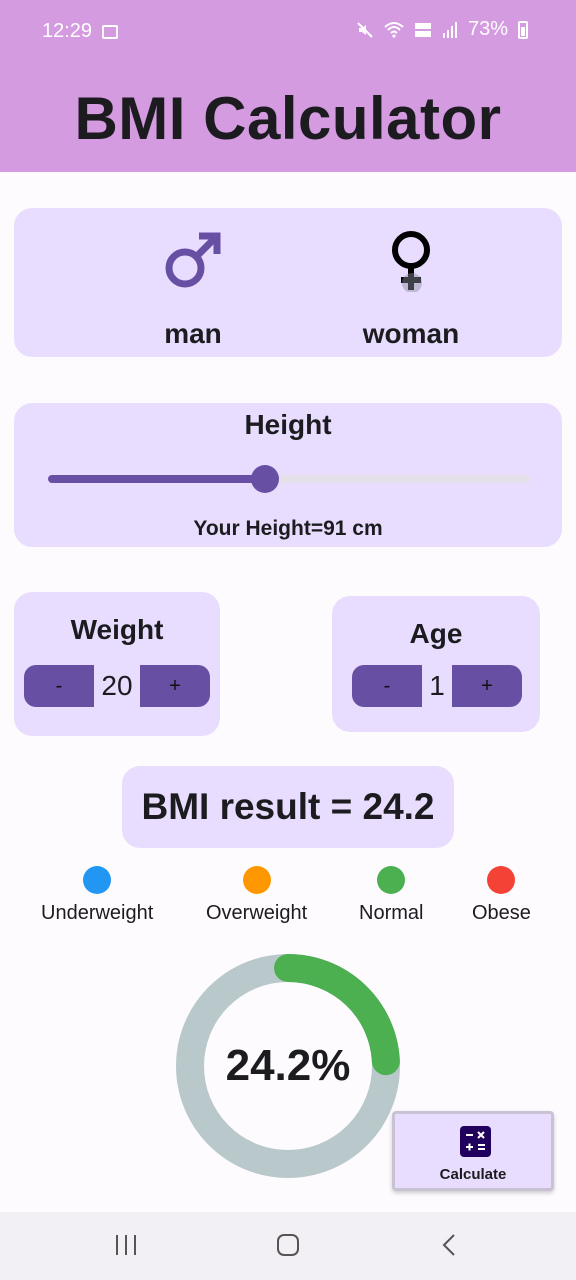 Image resolution: width=576 pixels, height=1280 pixels. I want to click on age-card: Age - 1 +, so click(436, 664).